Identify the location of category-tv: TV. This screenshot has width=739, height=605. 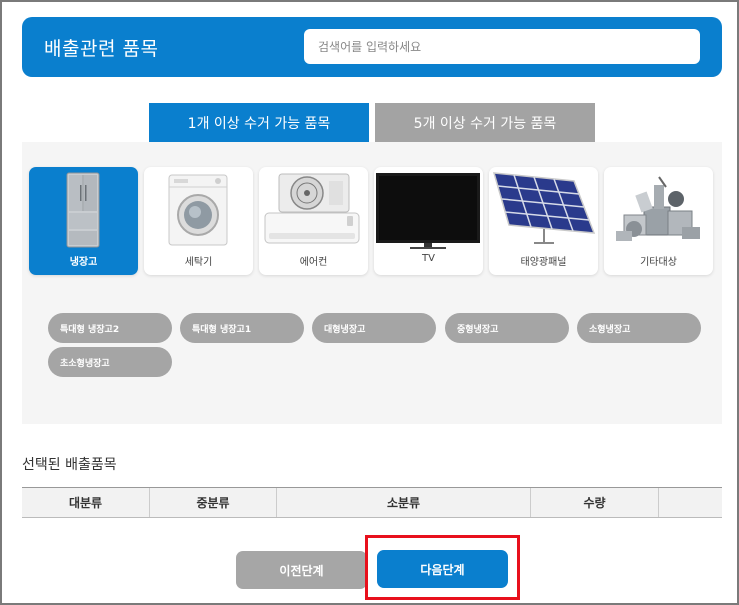
(428, 221).